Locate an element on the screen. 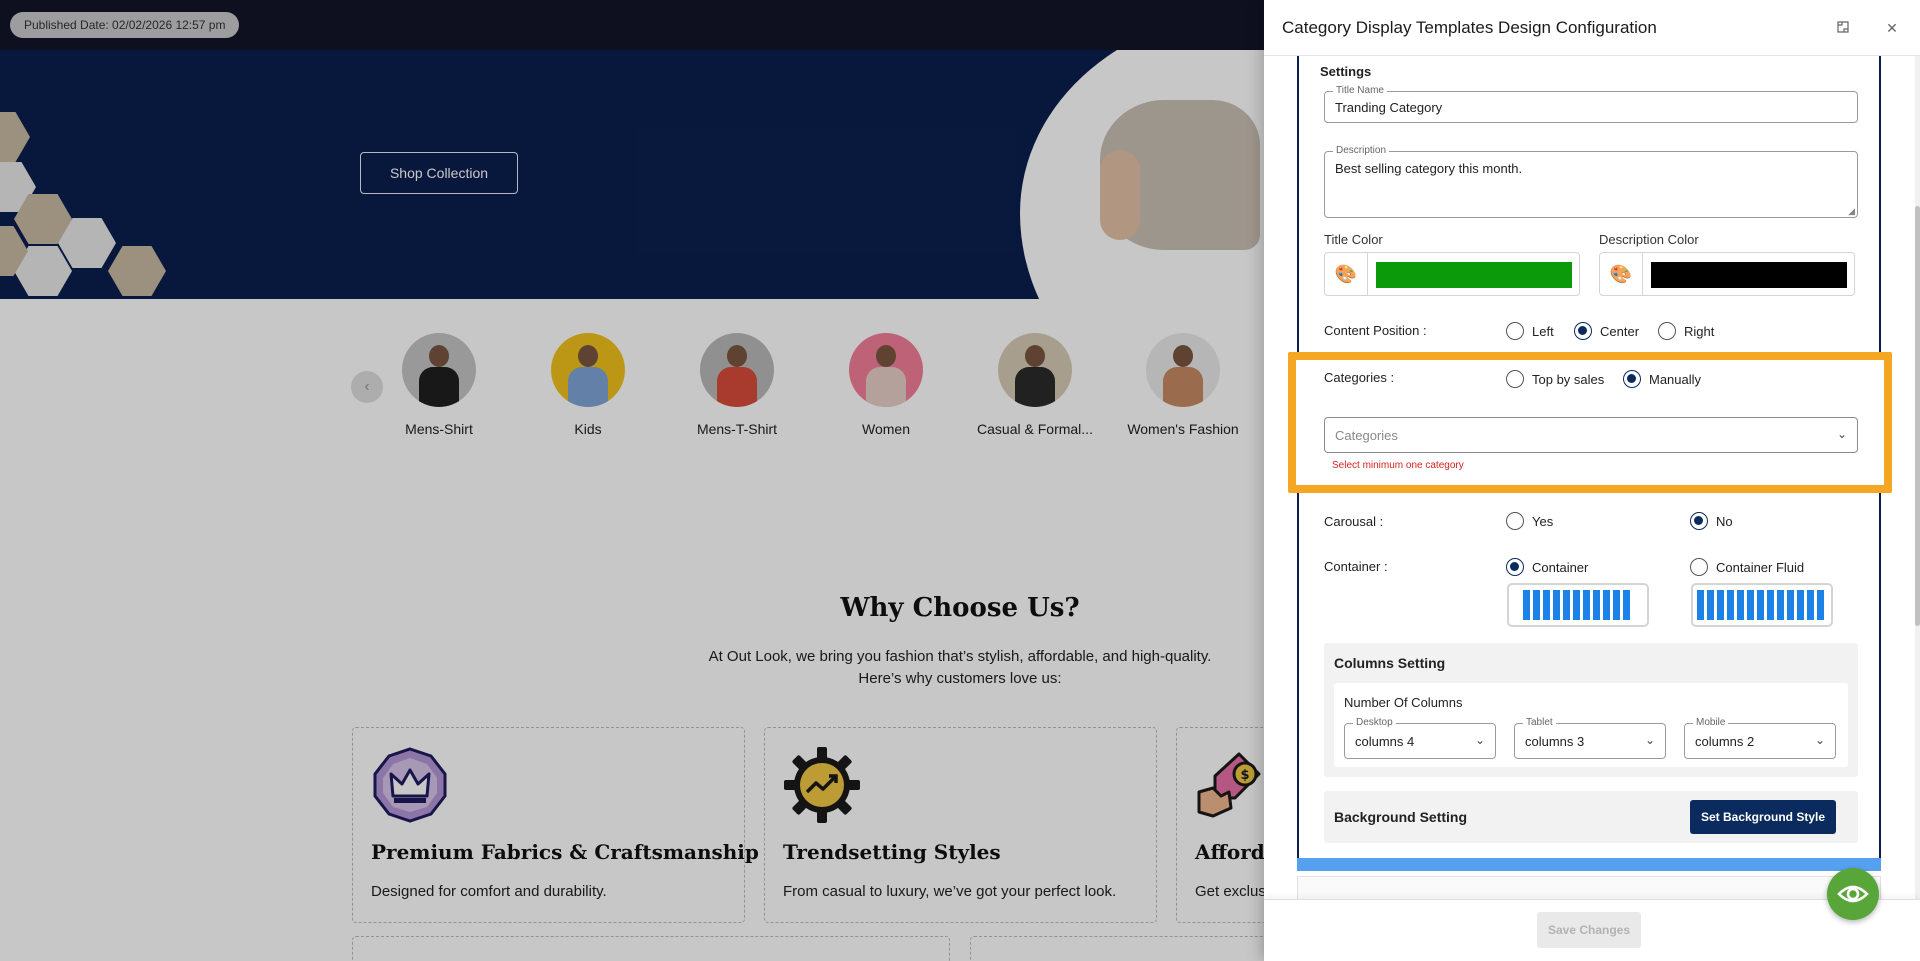  container-layout-preview is located at coordinates (1578, 605).